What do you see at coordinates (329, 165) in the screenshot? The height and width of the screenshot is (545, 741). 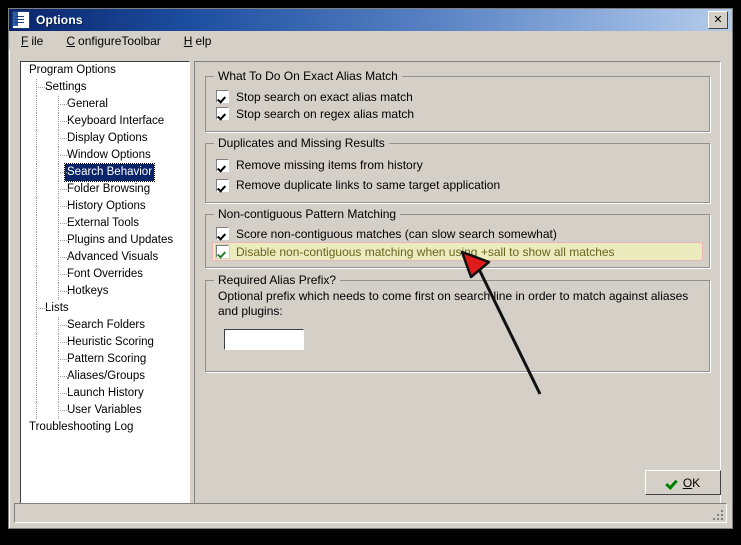 I see `label-remove-missing-items: Remove missing items from history` at bounding box center [329, 165].